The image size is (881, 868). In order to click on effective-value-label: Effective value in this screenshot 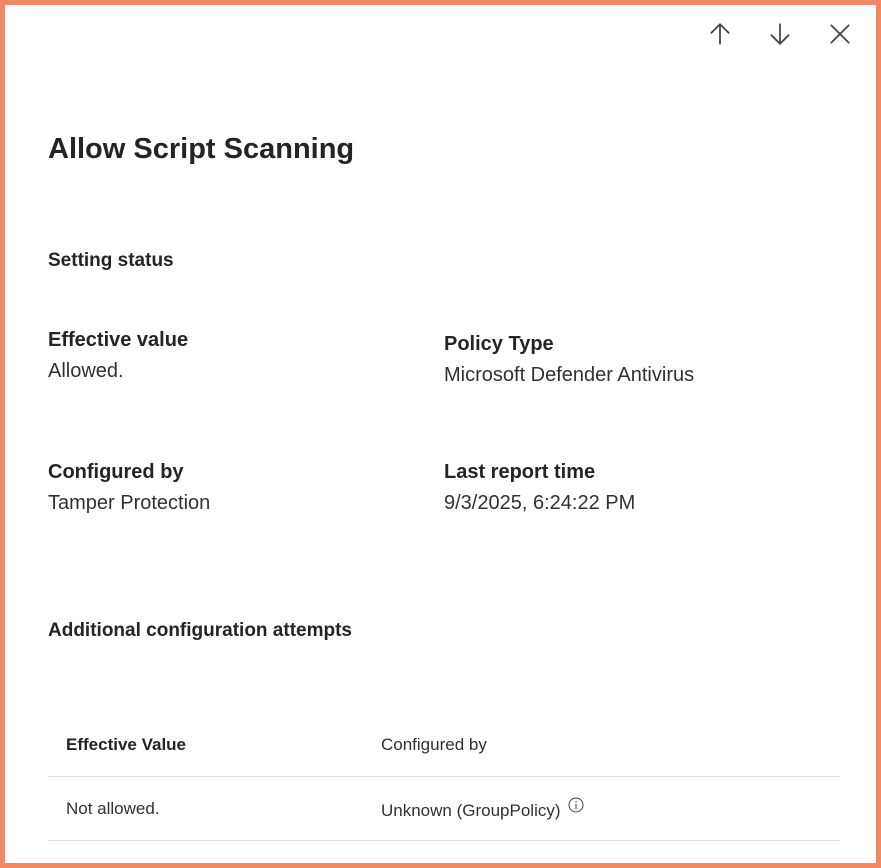, I will do `click(118, 340)`.